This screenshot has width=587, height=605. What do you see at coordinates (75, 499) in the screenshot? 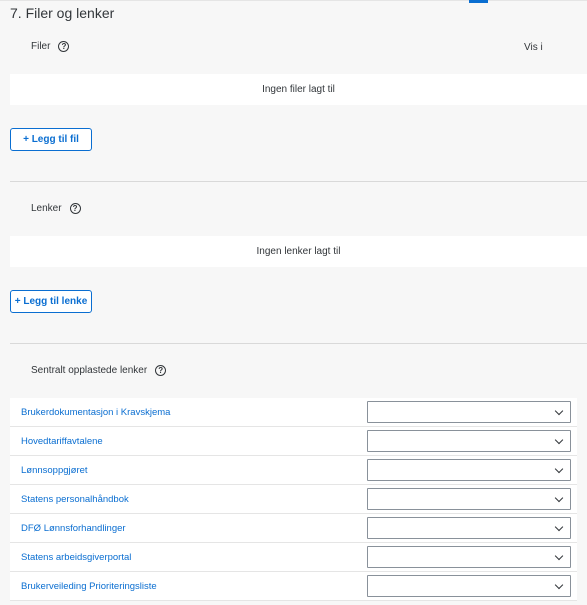
I see `central-link: Statens personalhåndbok` at bounding box center [75, 499].